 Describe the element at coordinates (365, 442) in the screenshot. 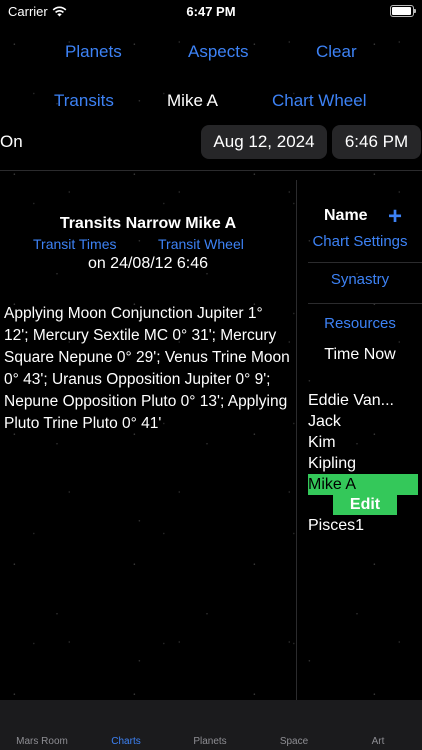

I see `chart-list-item: Kim` at that location.